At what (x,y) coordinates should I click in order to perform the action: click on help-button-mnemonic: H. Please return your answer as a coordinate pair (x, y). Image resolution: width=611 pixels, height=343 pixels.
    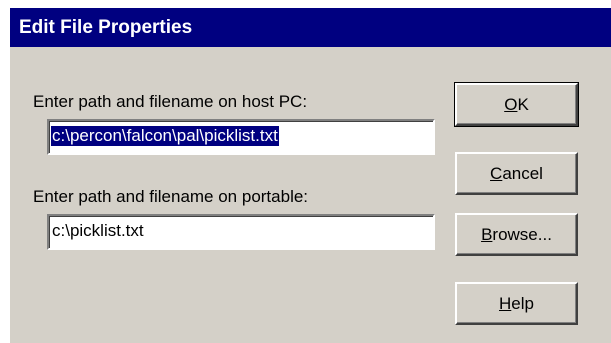
    Looking at the image, I should click on (505, 303).